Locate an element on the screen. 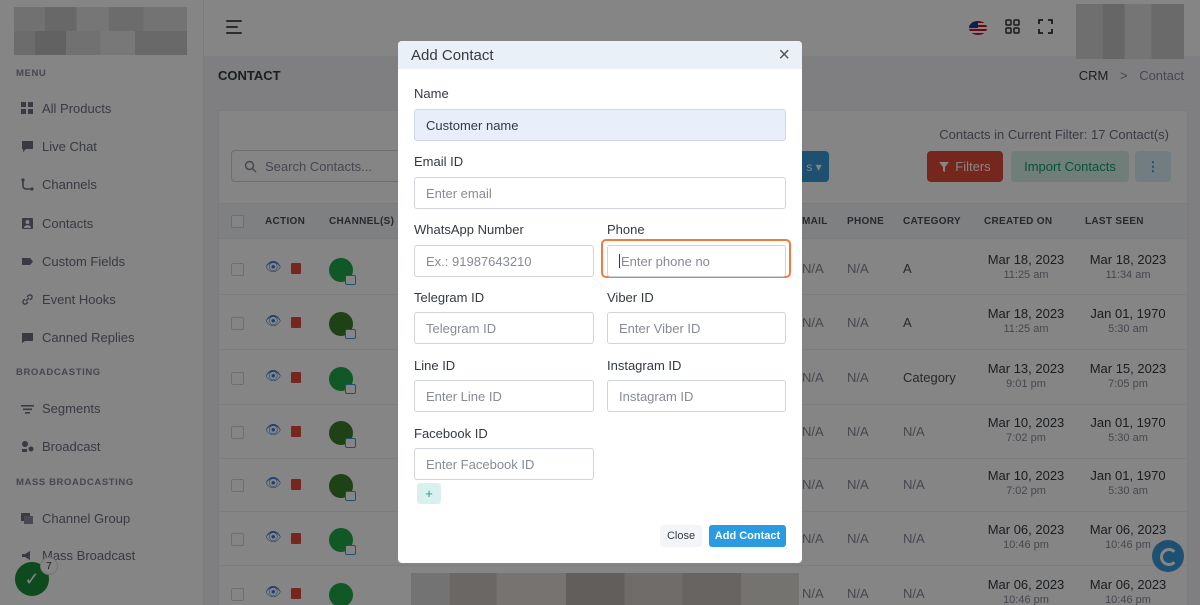 Image resolution: width=1200 pixels, height=605 pixels. close-button: Close is located at coordinates (681, 536).